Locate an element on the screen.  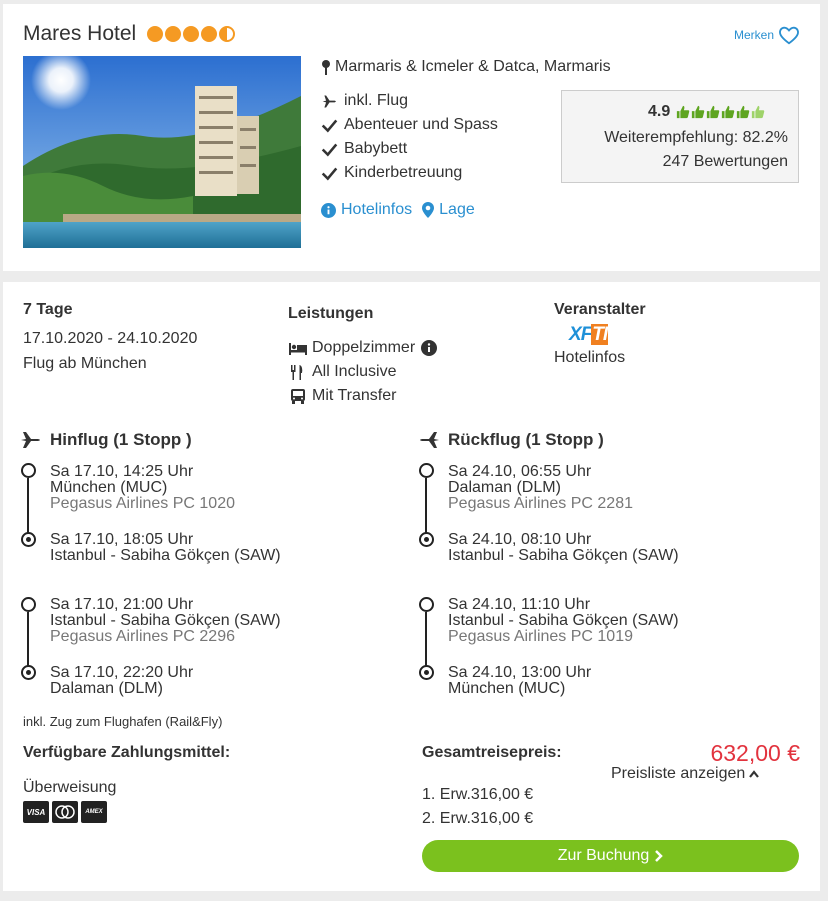
merken-button: Merken is located at coordinates (767, 35).